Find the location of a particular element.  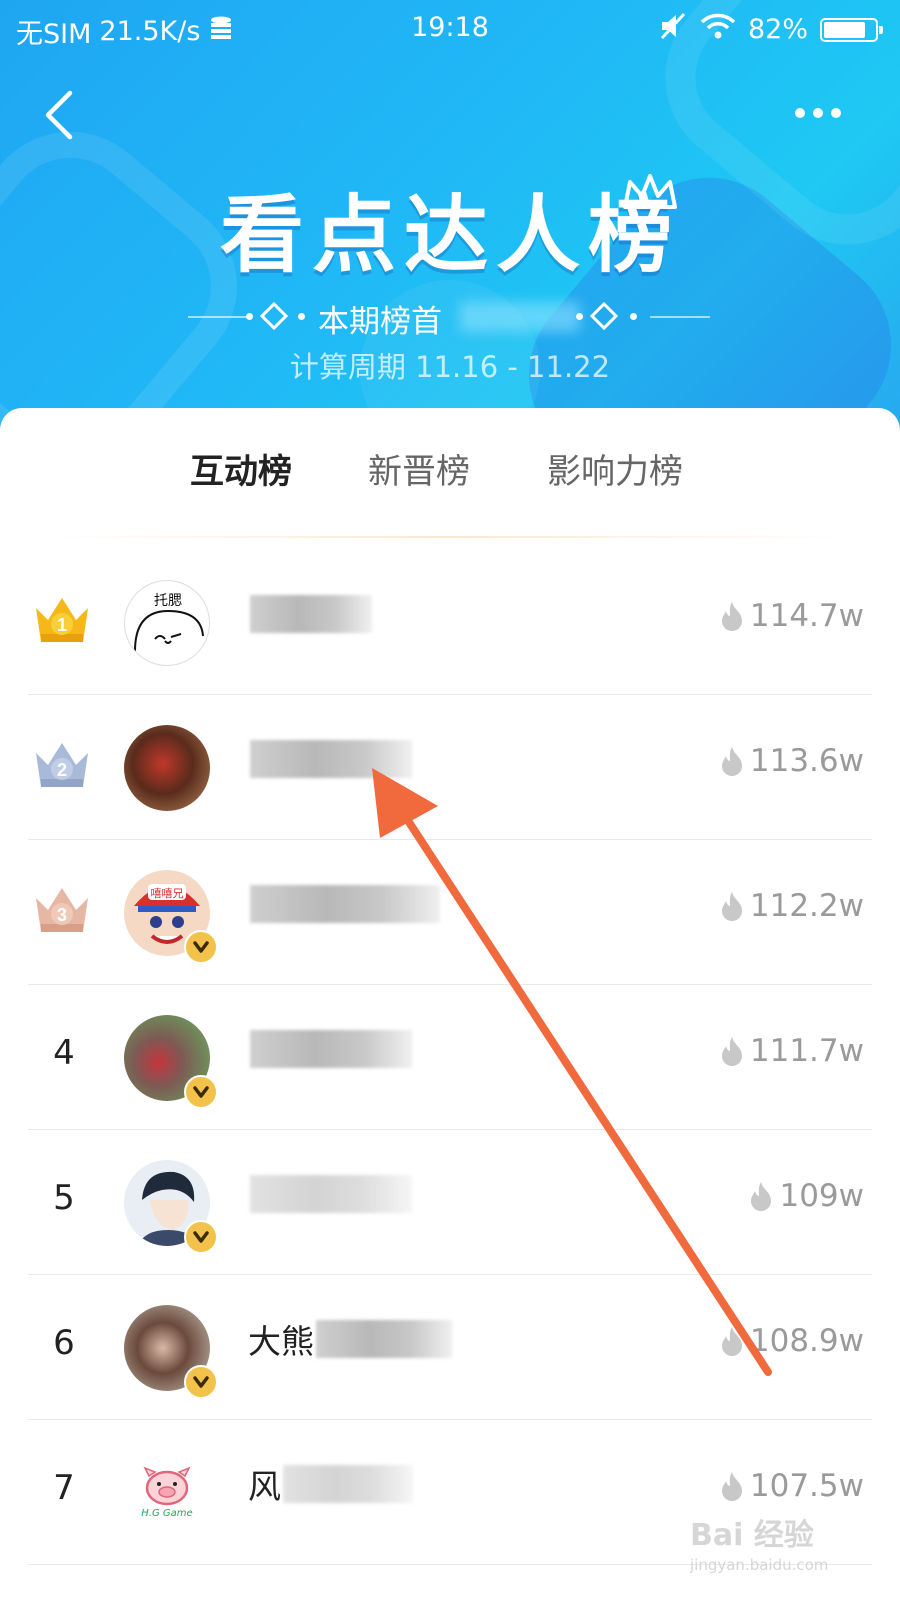

user-name: 大熊 is located at coordinates (350, 1339).